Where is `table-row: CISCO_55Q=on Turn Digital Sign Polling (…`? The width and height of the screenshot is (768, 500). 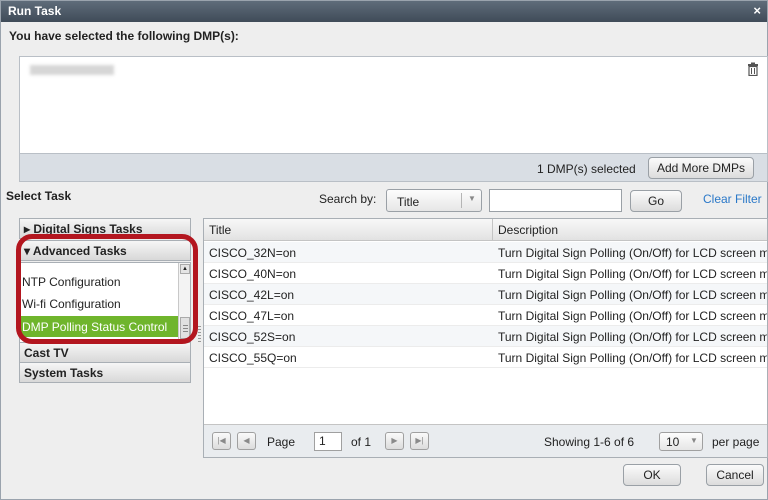
table-row: CISCO_55Q=on Turn Digital Sign Polling (… is located at coordinates (485, 357).